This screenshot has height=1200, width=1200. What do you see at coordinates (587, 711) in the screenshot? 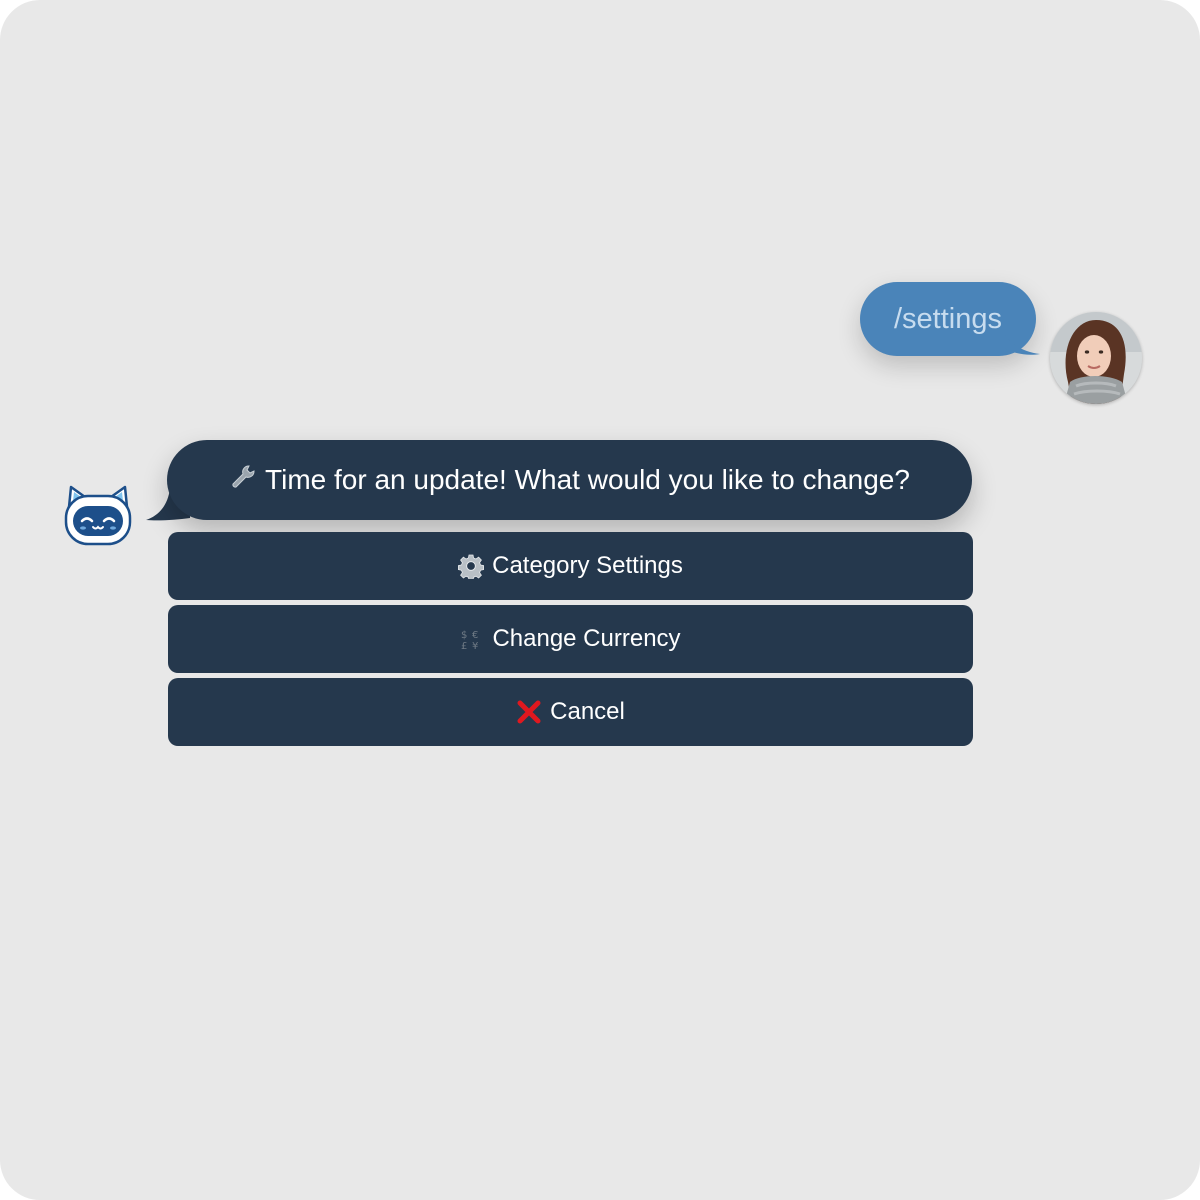
I see `cancel-label: Cancel` at bounding box center [587, 711].